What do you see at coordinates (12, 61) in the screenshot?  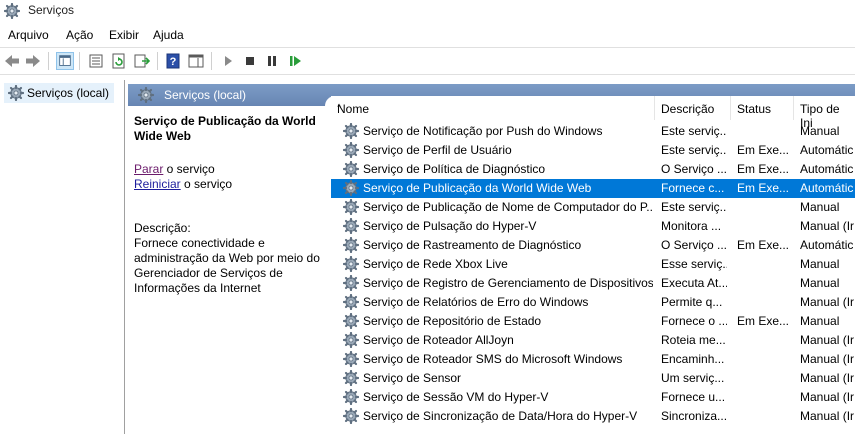 I see `back-arrow-icon` at bounding box center [12, 61].